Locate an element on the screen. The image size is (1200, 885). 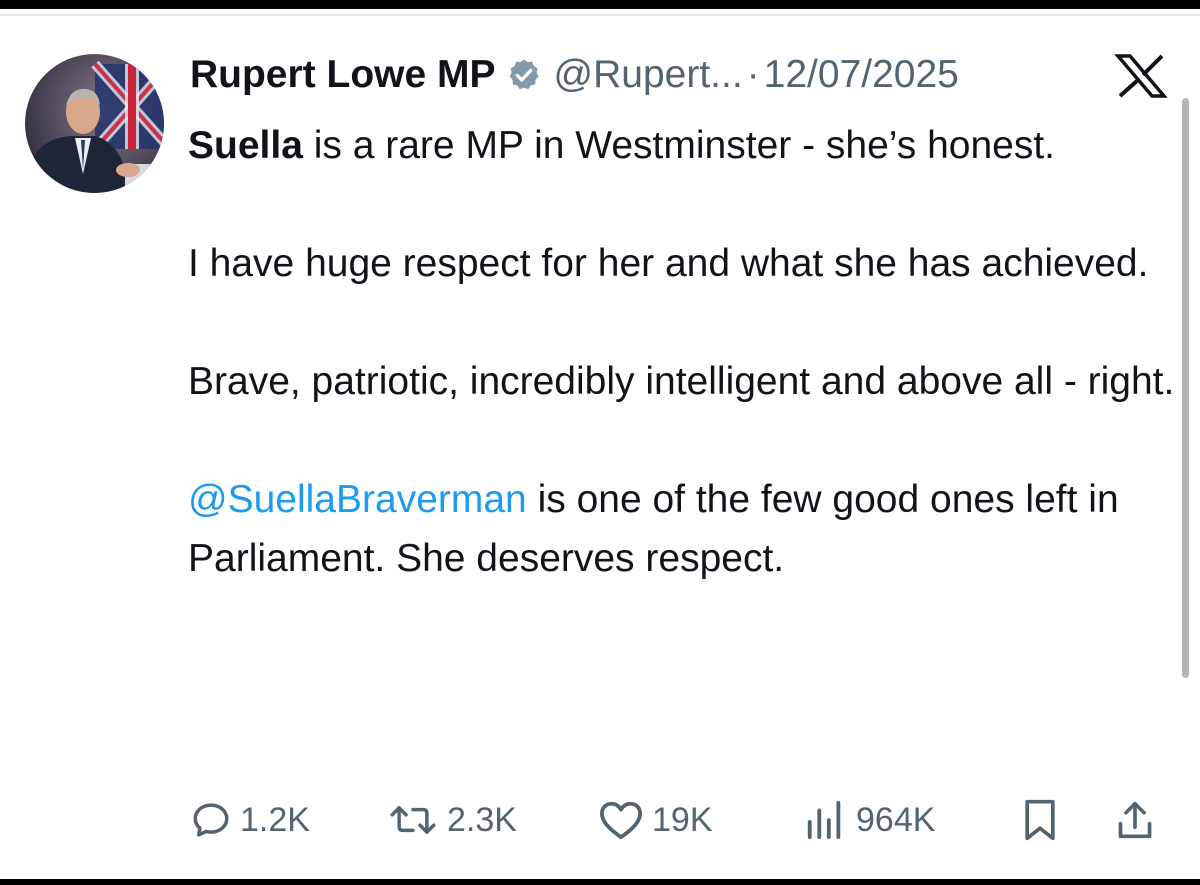
views-chart-icon is located at coordinates (824, 820).